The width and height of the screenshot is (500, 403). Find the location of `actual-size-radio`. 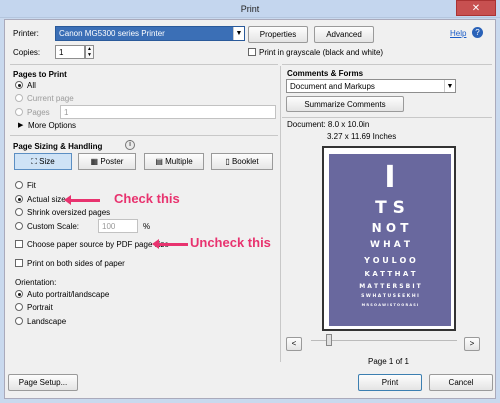

actual-size-radio is located at coordinates (19, 199).